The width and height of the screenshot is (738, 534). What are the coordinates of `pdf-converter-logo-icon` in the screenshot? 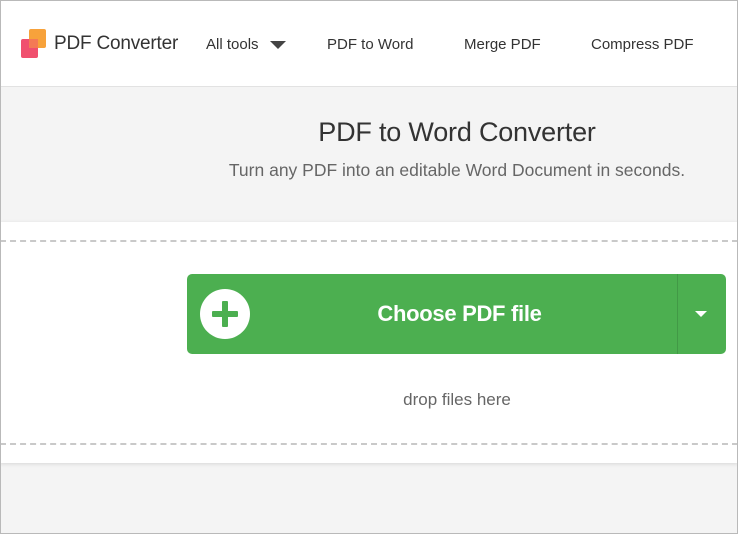 It's located at (34, 44).